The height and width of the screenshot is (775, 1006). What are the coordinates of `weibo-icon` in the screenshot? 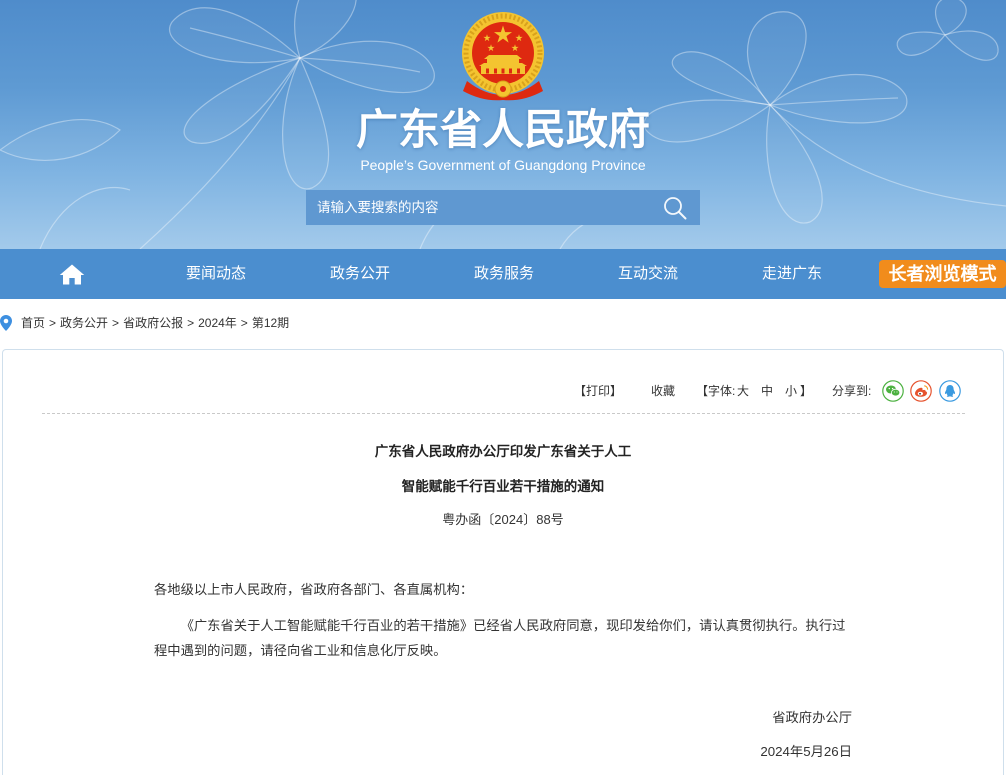 It's located at (921, 391).